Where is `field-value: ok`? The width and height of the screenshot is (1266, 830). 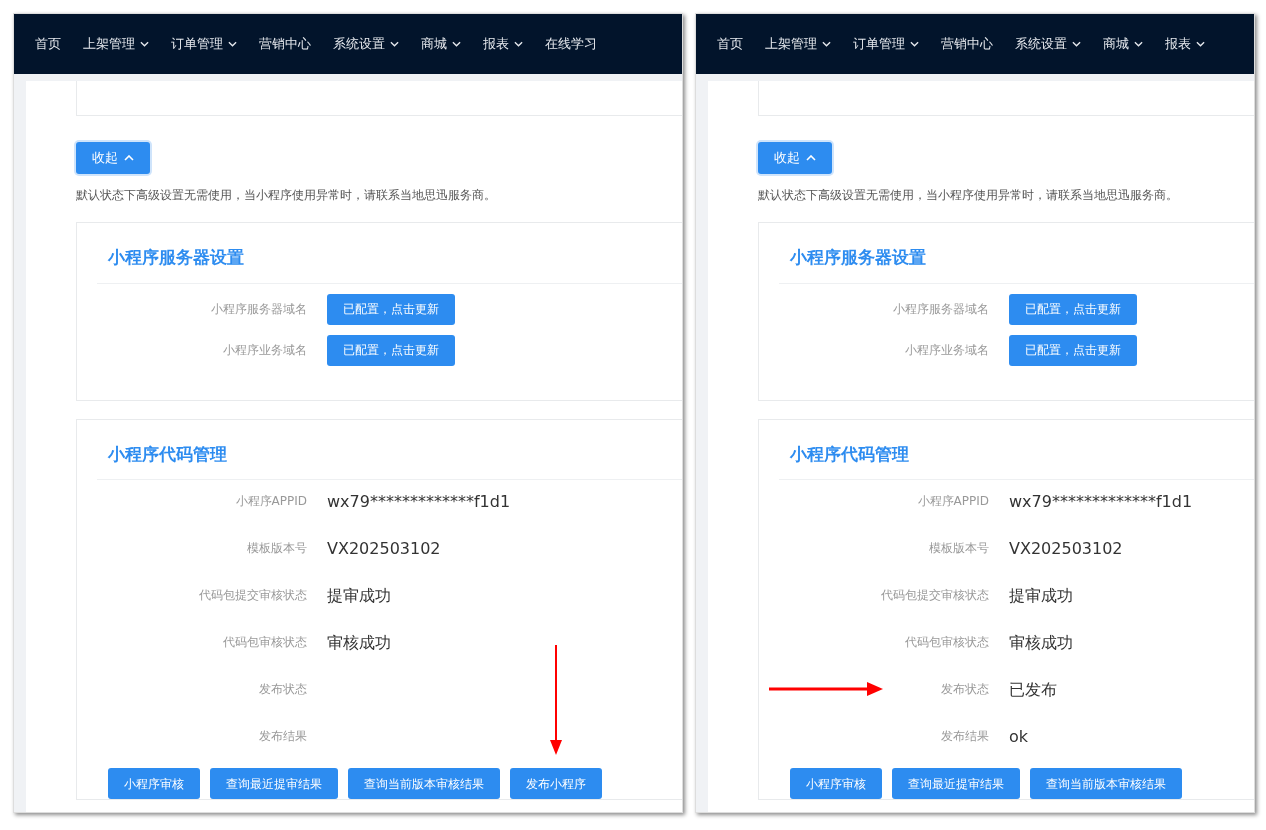
field-value: ok is located at coordinates (1019, 737).